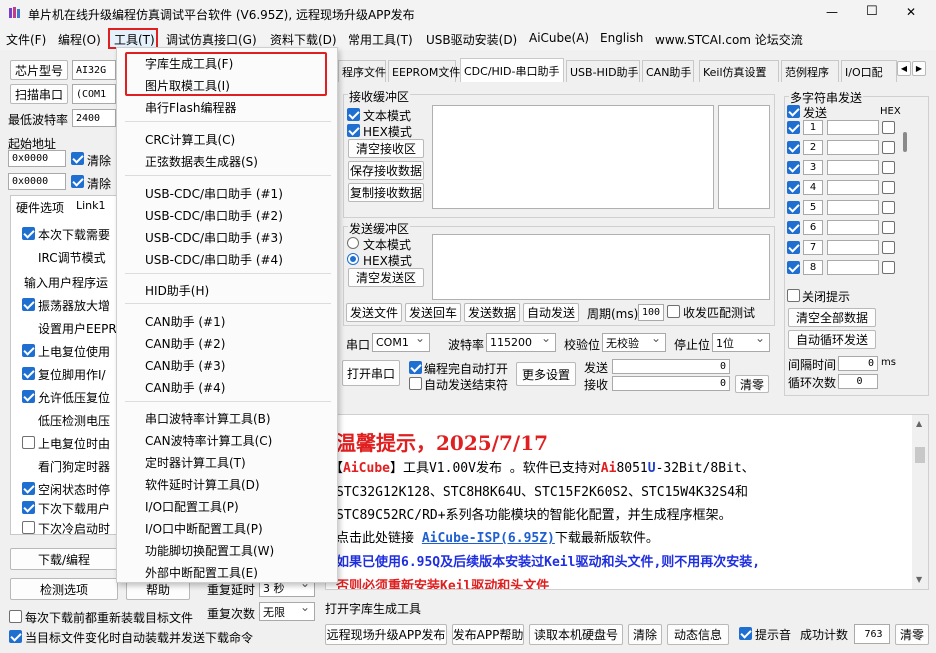 This screenshot has width=936, height=653. What do you see at coordinates (228, 161) in the screenshot?
I see `tools-menu-item: 正弦数据表生成器(S)` at bounding box center [228, 161].